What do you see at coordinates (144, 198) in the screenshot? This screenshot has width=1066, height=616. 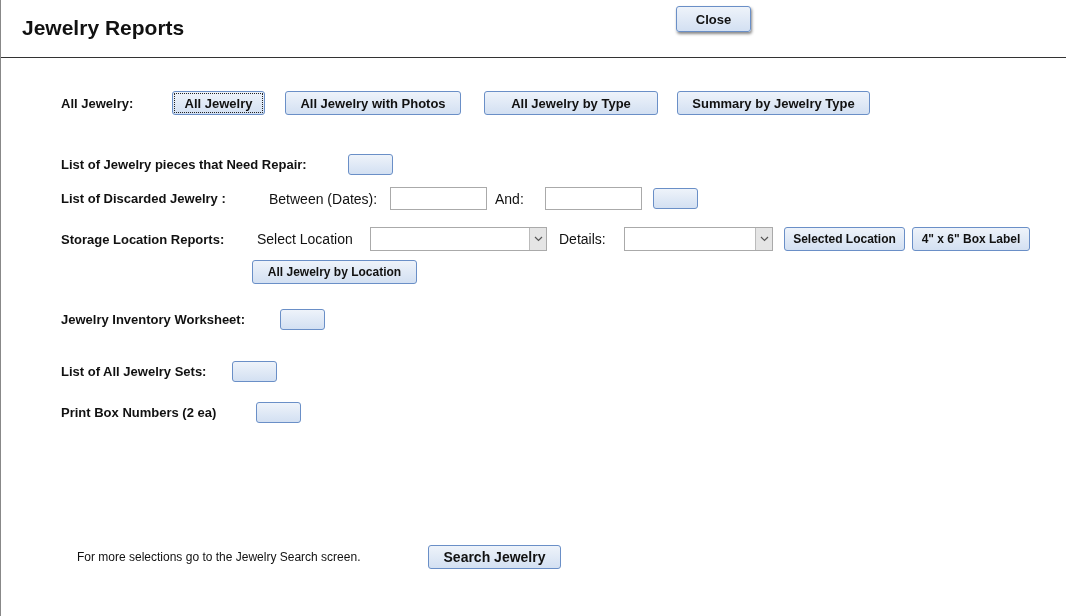 I see `section-label: List of Discarded Jewelry :` at bounding box center [144, 198].